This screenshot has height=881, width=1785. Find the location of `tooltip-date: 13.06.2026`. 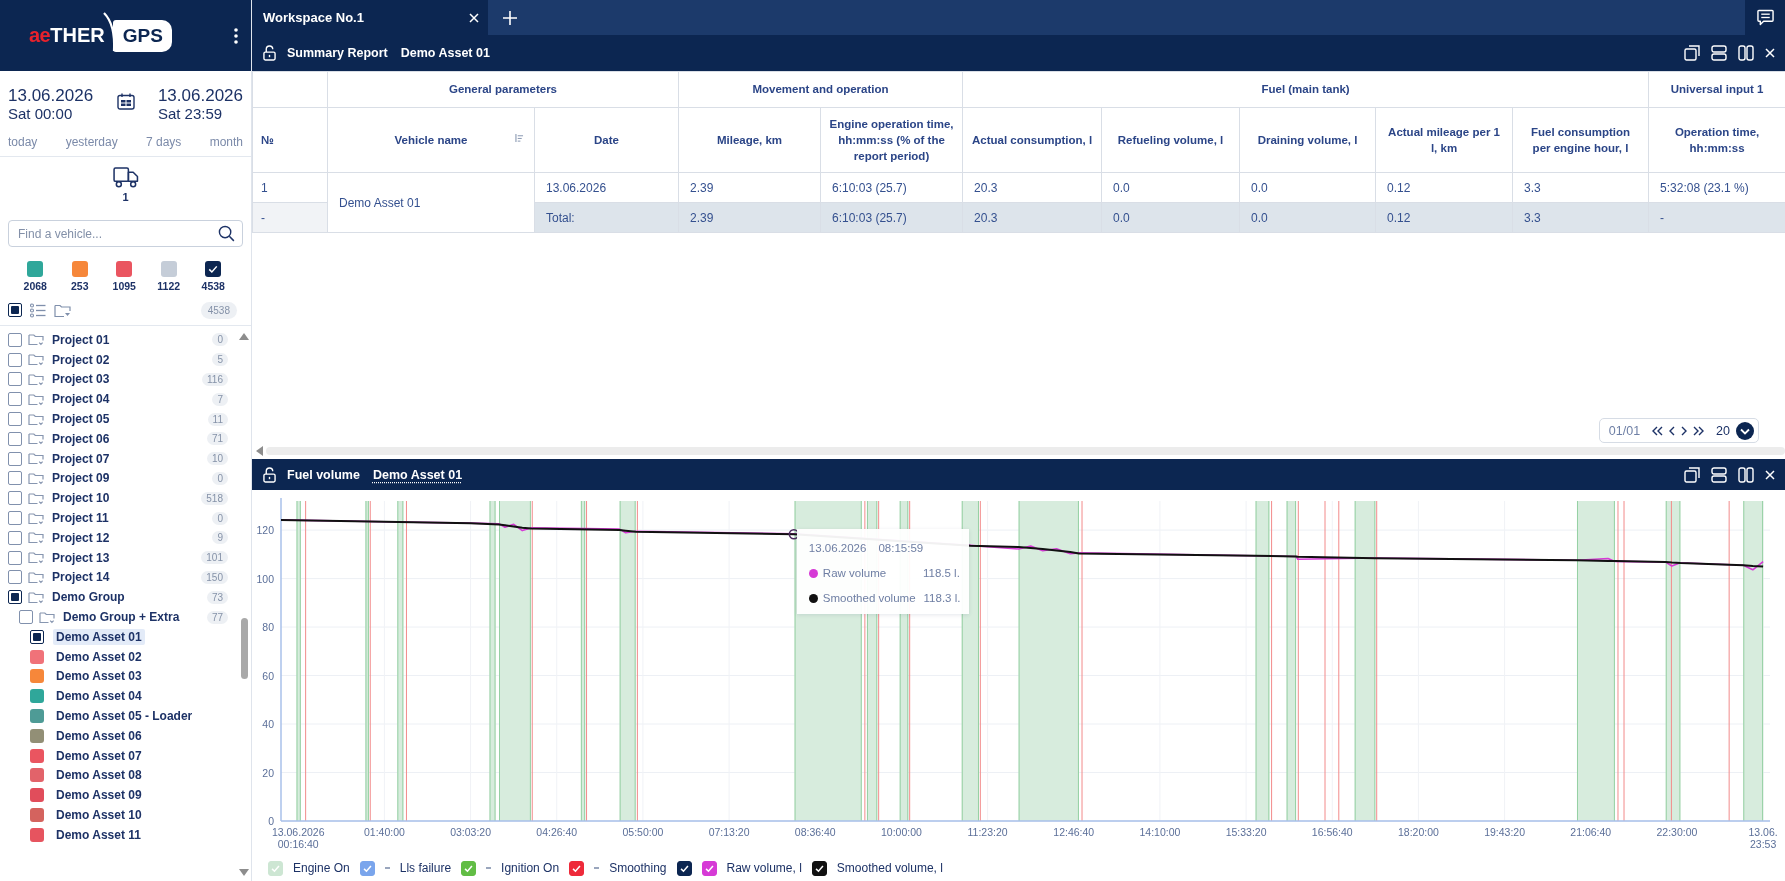

tooltip-date: 13.06.2026 is located at coordinates (837, 548).